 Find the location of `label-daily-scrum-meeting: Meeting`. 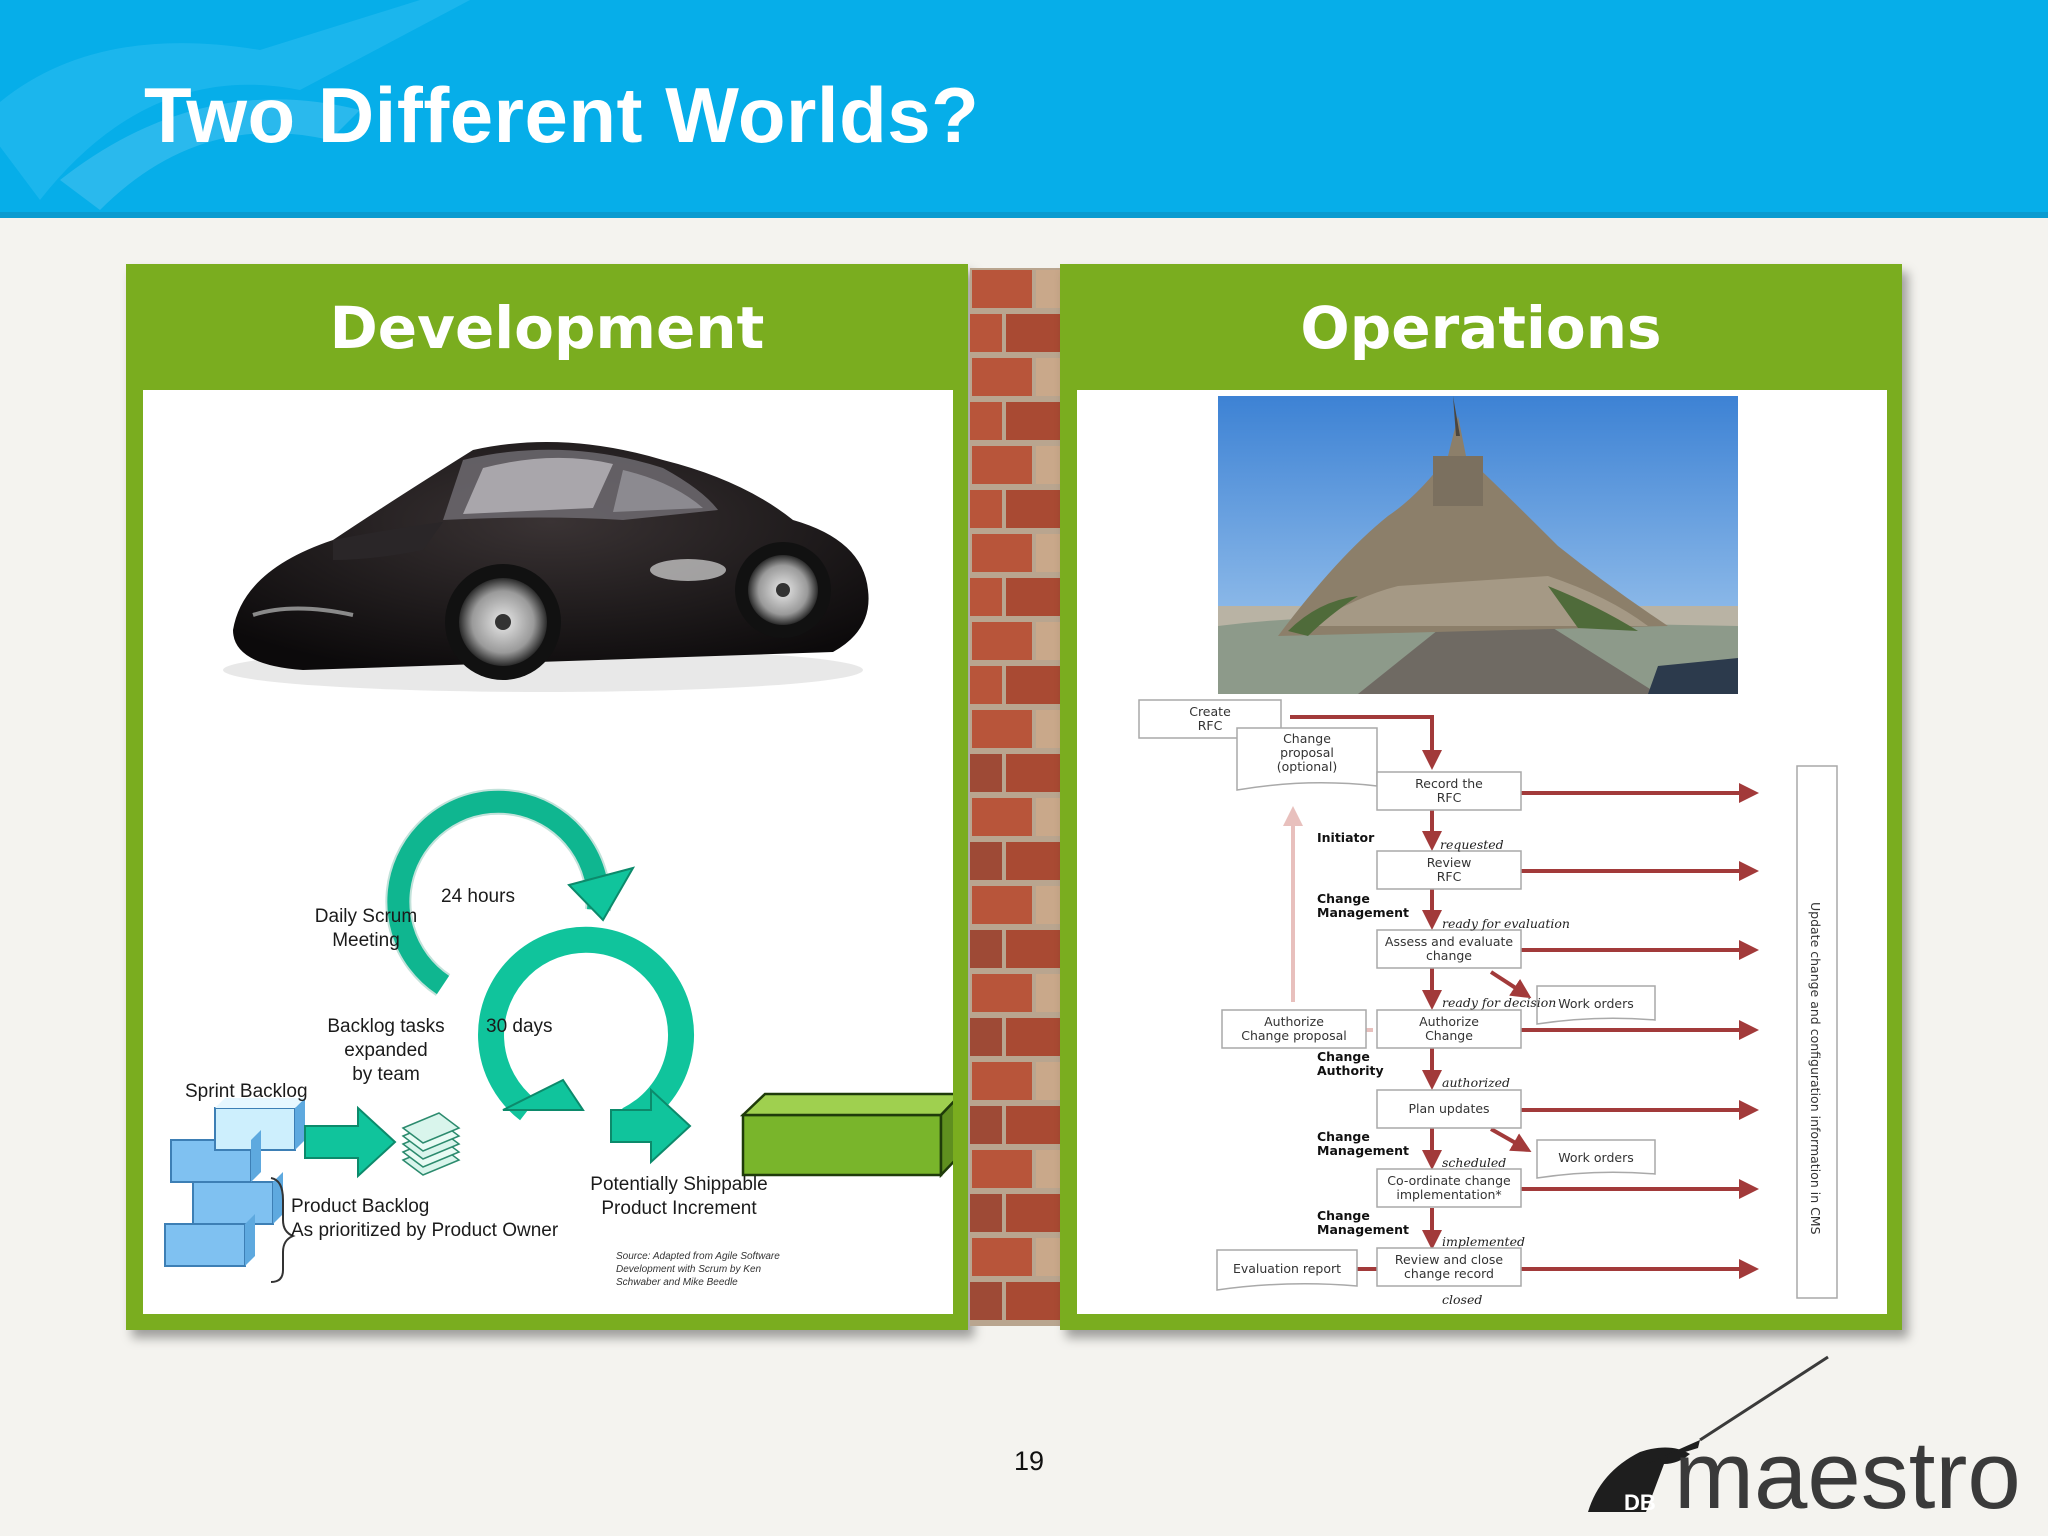

label-daily-scrum-meeting: Meeting is located at coordinates (366, 940).